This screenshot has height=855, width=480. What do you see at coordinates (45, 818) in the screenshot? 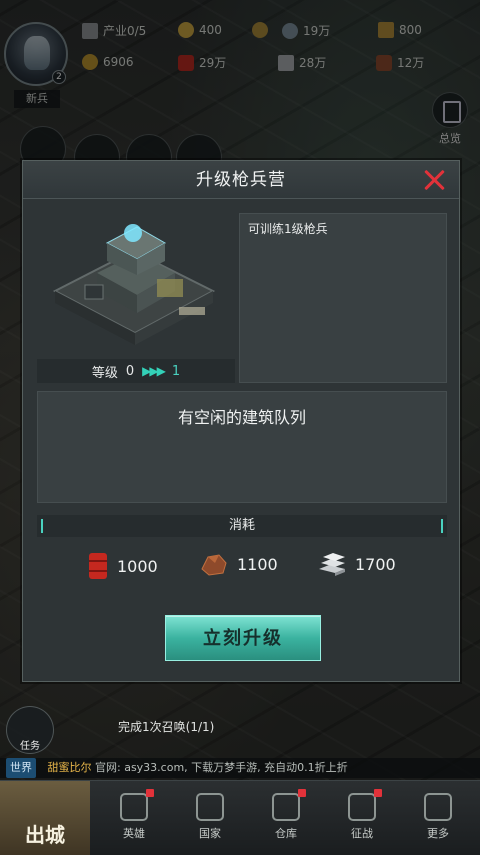
I see `go-out-button: 出城` at bounding box center [45, 818].